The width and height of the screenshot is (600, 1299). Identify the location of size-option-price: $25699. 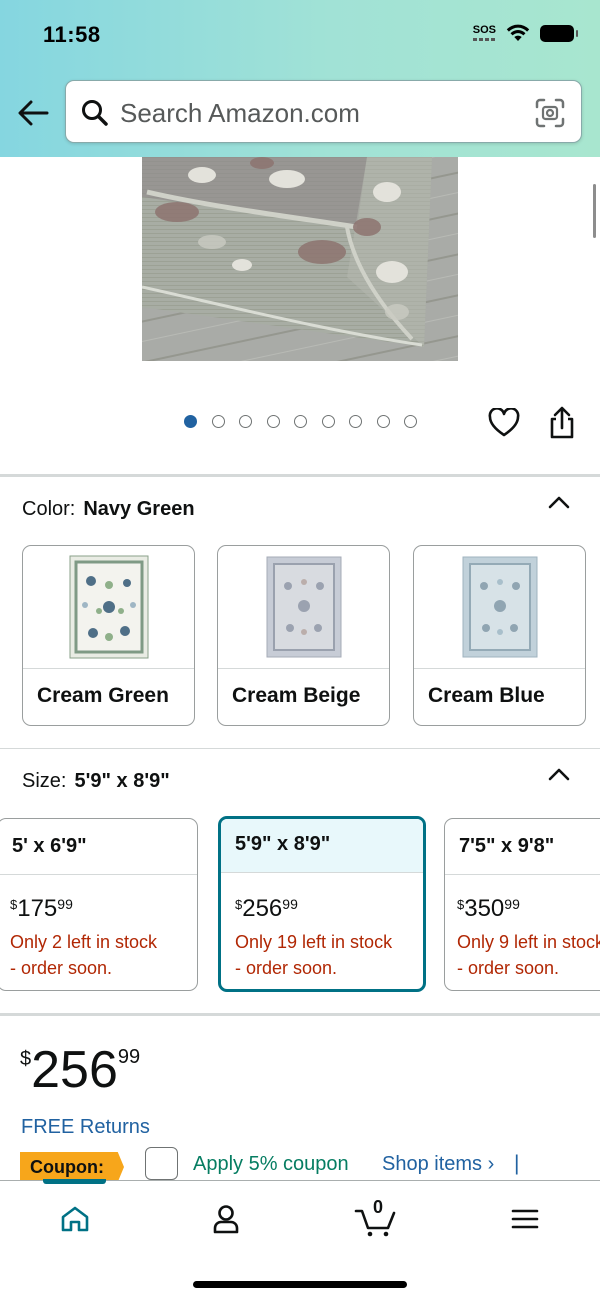
(266, 908).